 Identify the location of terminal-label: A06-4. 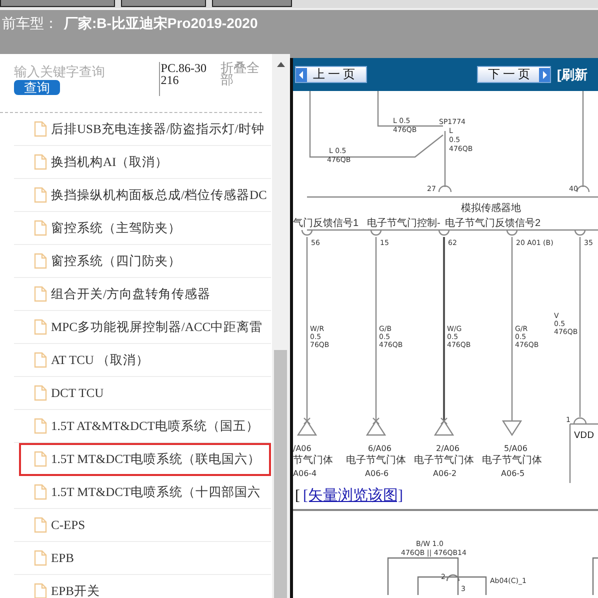
(305, 473).